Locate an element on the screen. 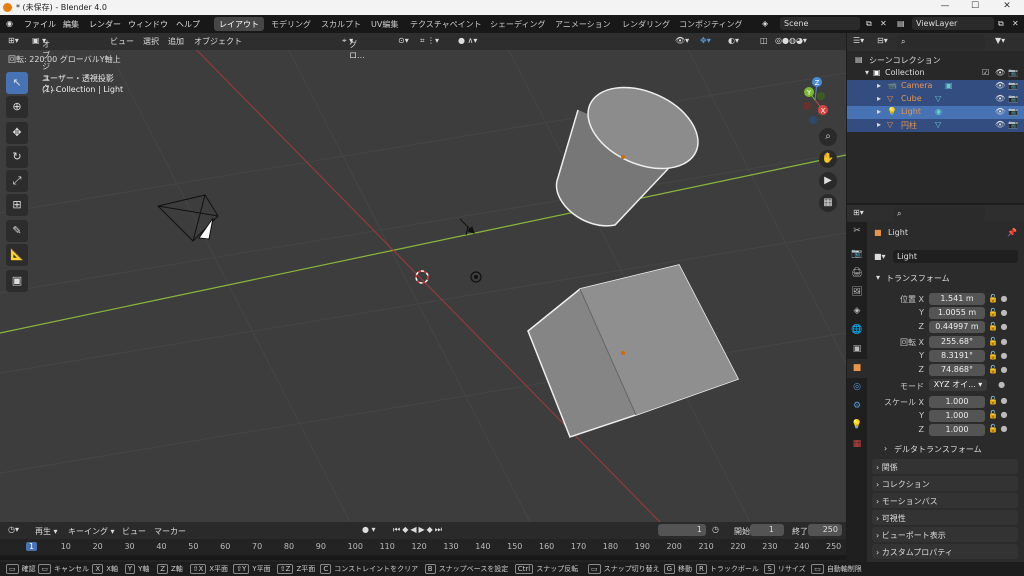 The width and height of the screenshot is (1024, 576). tab-shading: シェーディング is located at coordinates (517, 24).